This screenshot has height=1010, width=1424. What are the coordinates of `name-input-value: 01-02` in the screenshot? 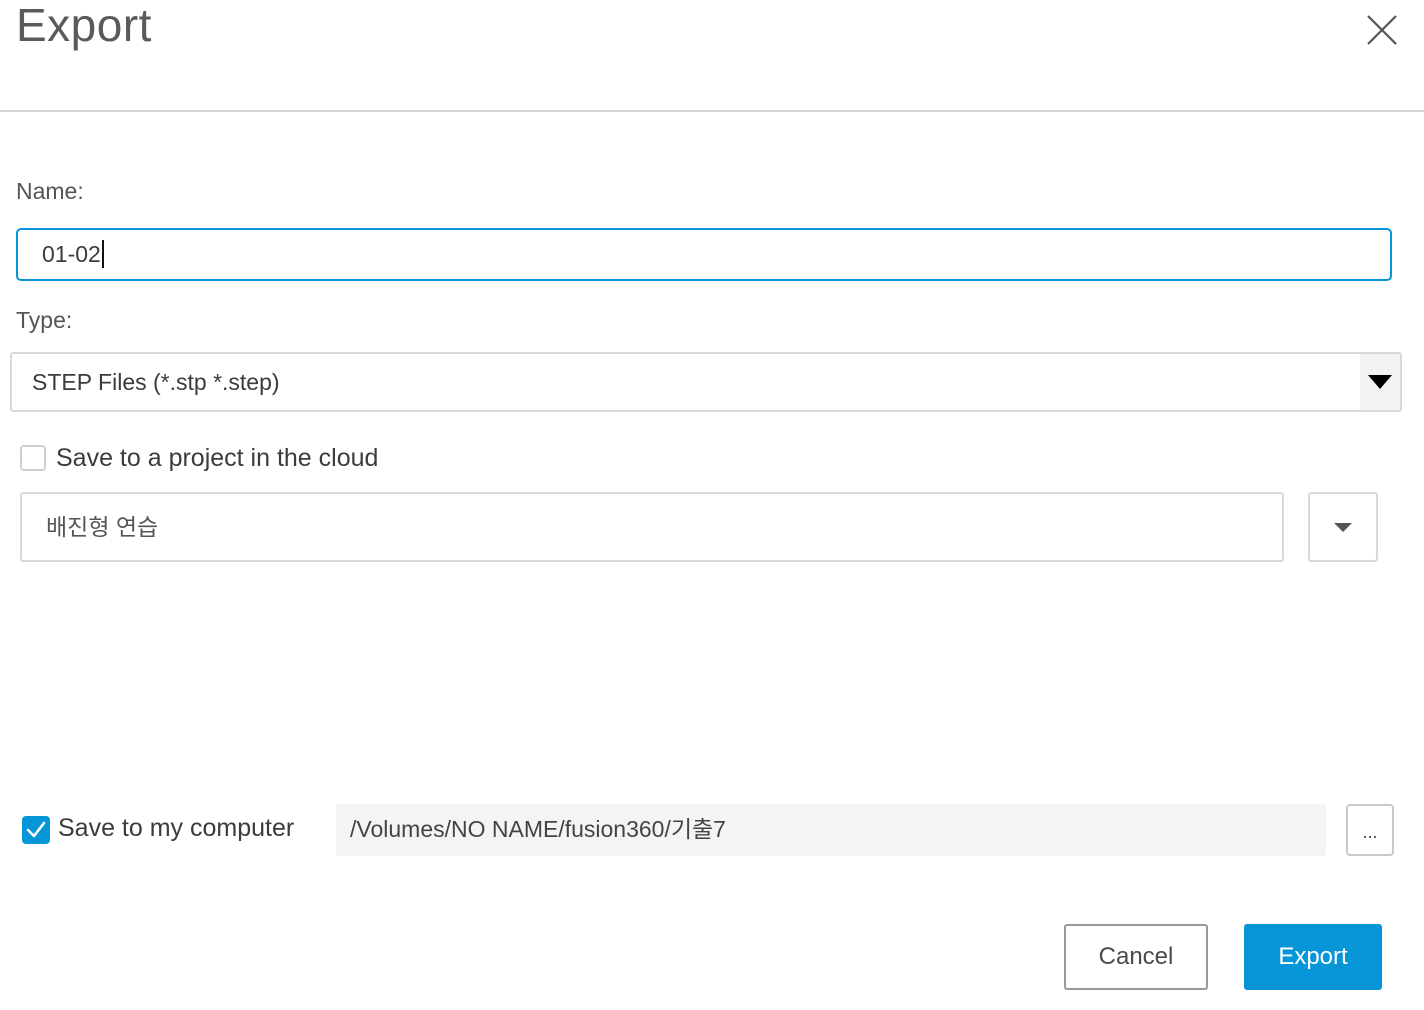 It's located at (71, 254).